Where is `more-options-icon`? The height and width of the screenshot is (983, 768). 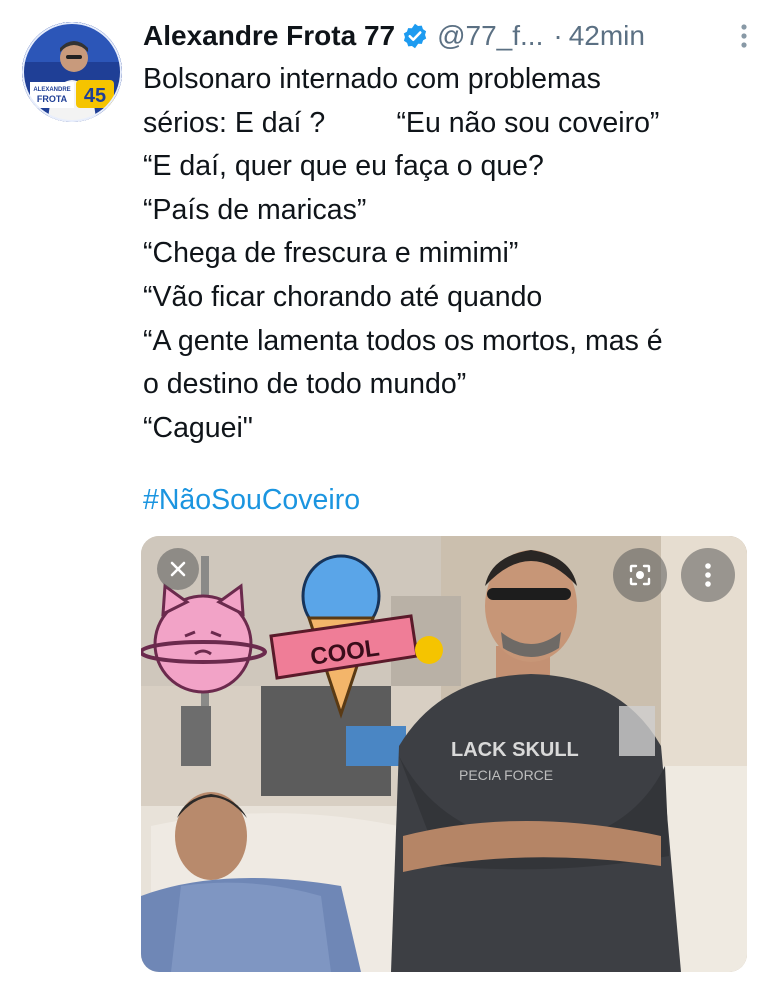
more-options-icon is located at coordinates (744, 36).